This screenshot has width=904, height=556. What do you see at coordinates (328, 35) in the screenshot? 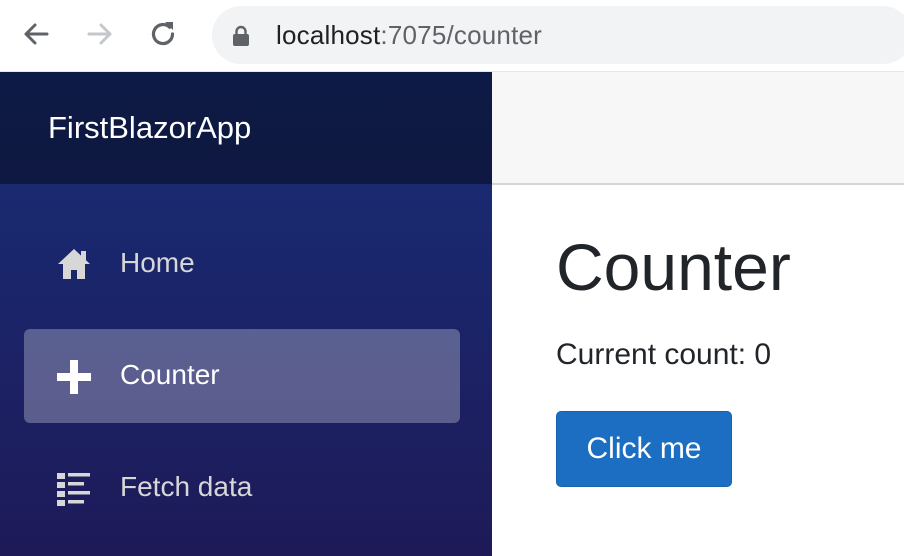
I see `url-host: localhost` at bounding box center [328, 35].